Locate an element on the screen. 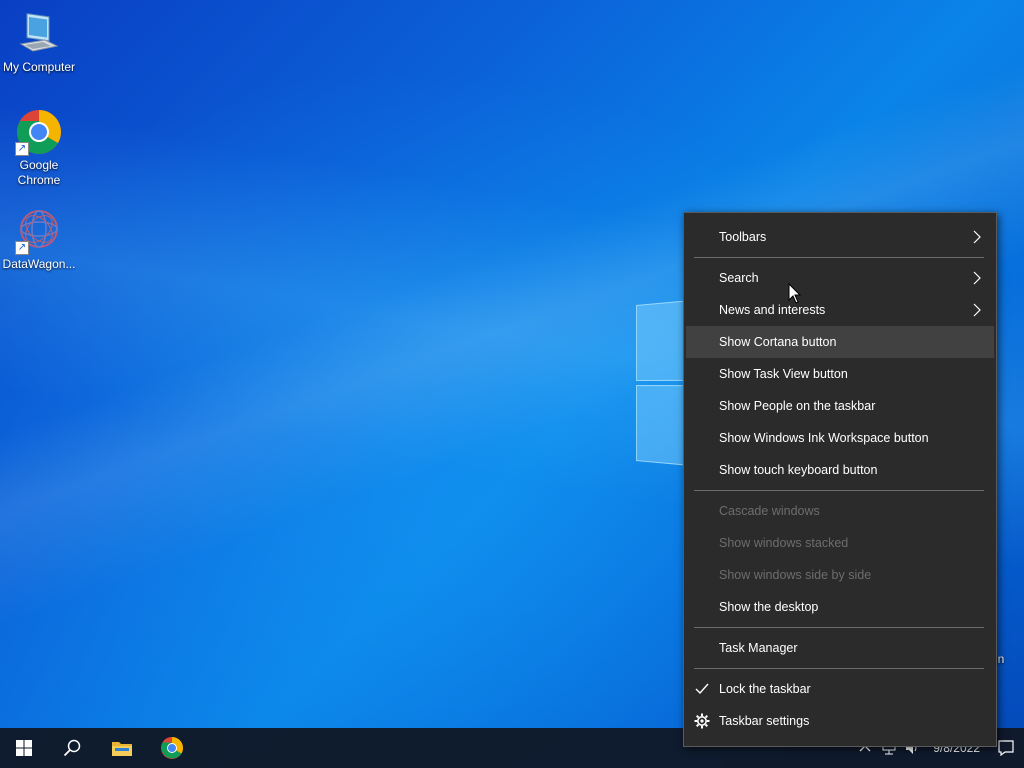  menu-item-news-and-interests: News and interests is located at coordinates (840, 310).